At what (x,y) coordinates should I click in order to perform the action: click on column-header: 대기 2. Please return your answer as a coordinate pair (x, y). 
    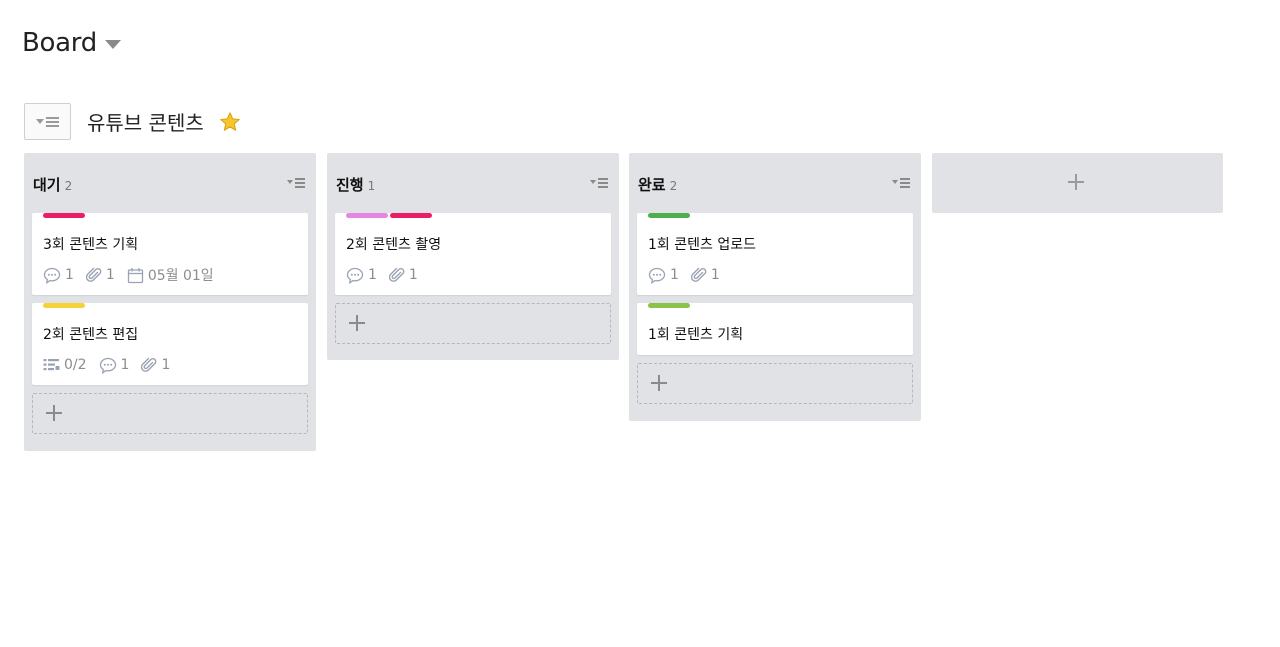
    Looking at the image, I should click on (170, 183).